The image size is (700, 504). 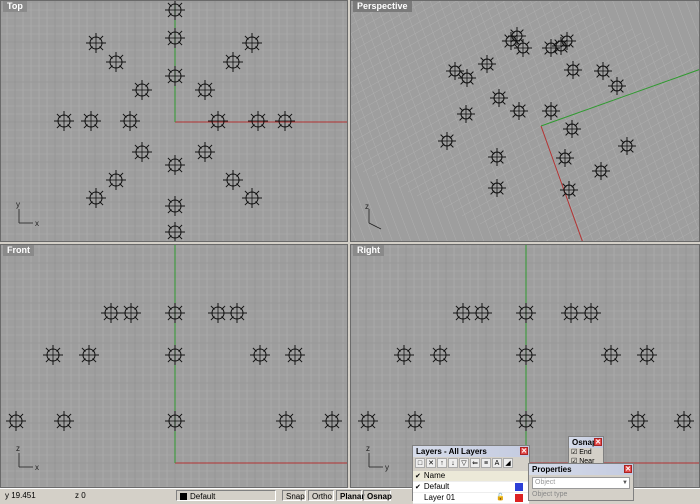 I want to click on properties-panel-title: Properties ✕, so click(x=581, y=469).